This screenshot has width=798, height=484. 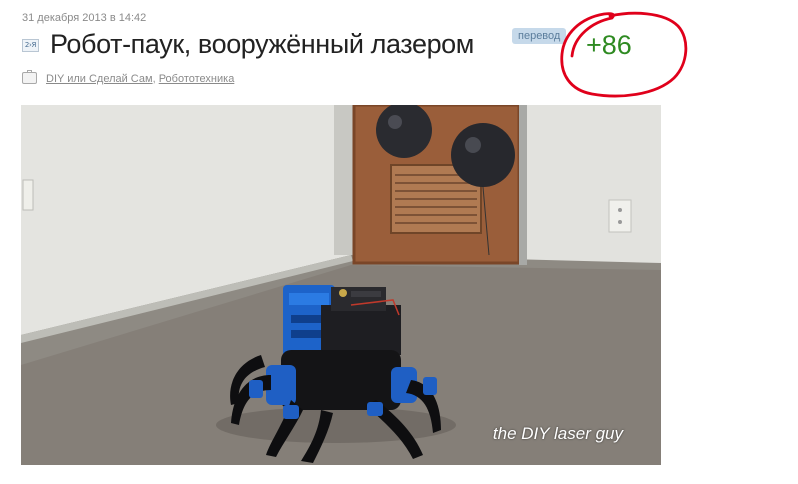 I want to click on translation-icon: 2›Я, so click(x=30, y=45).